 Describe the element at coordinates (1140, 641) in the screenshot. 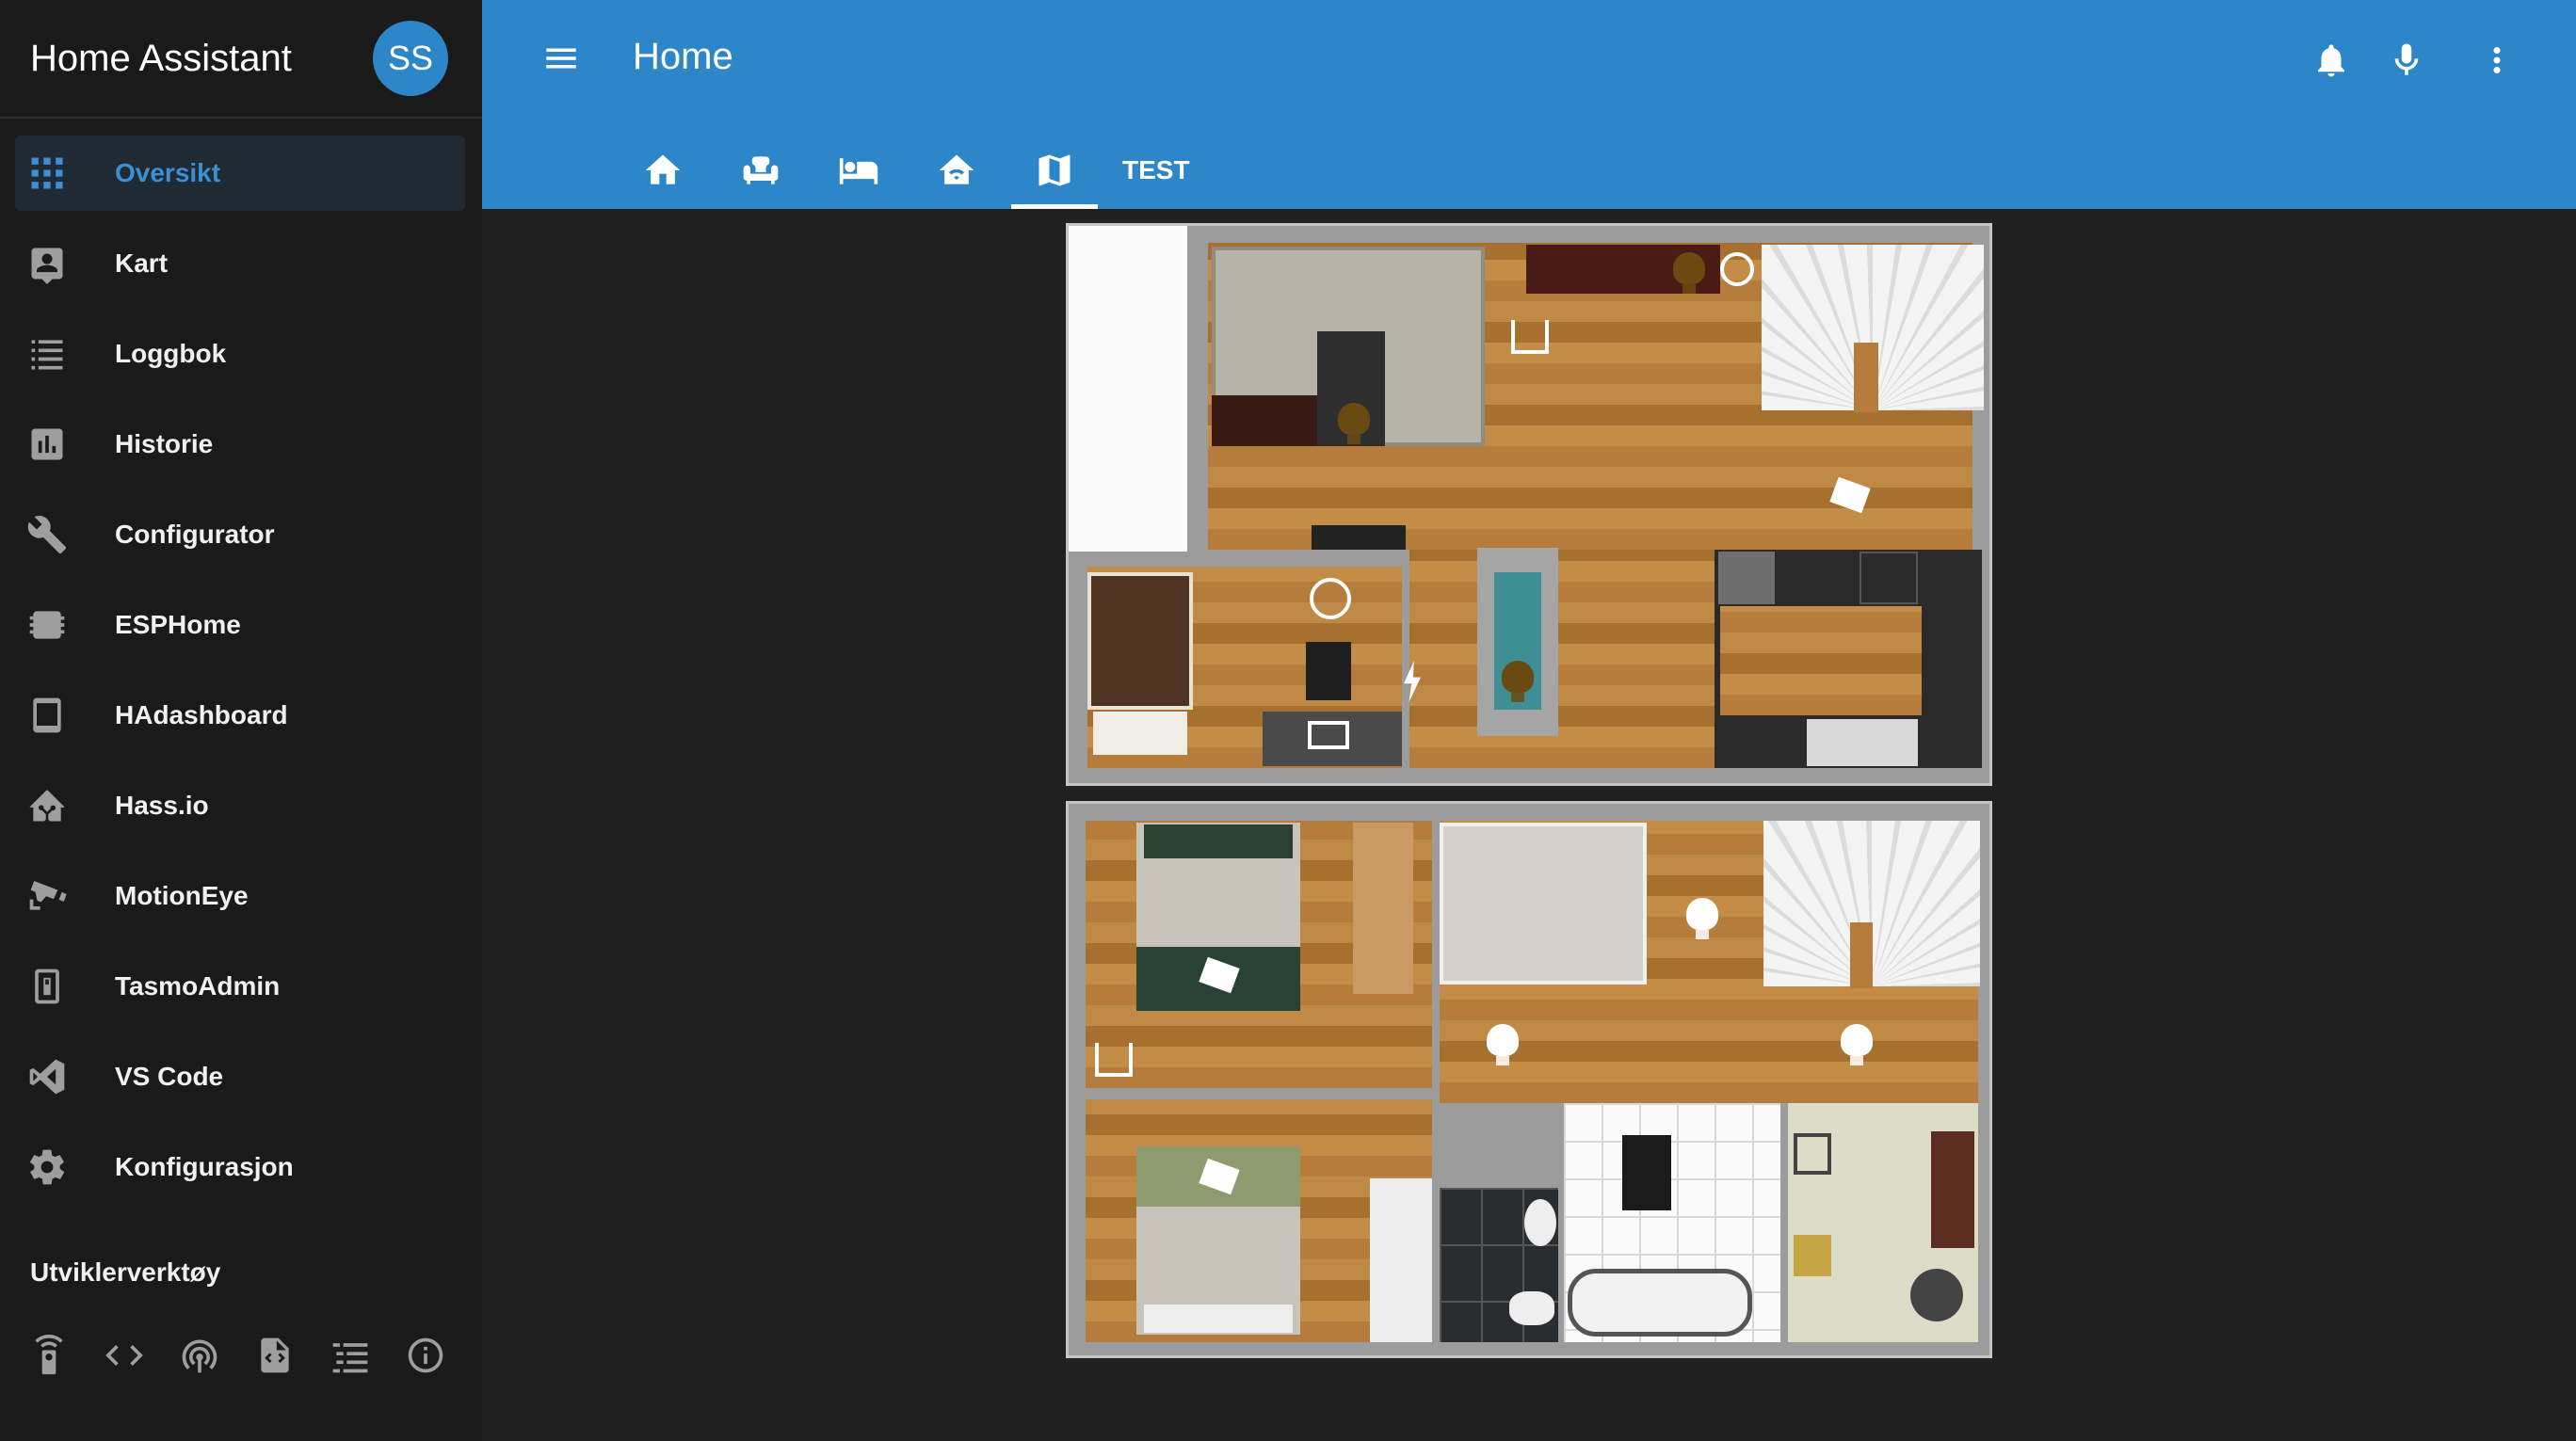

I see `guest-bed` at that location.